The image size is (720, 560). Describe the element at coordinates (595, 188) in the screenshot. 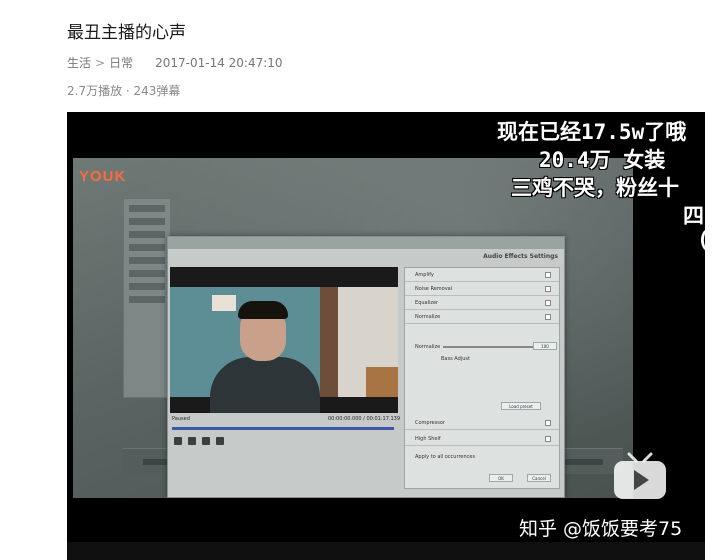

I see `danmaku-comment: 三鸡不哭，粉丝十` at that location.